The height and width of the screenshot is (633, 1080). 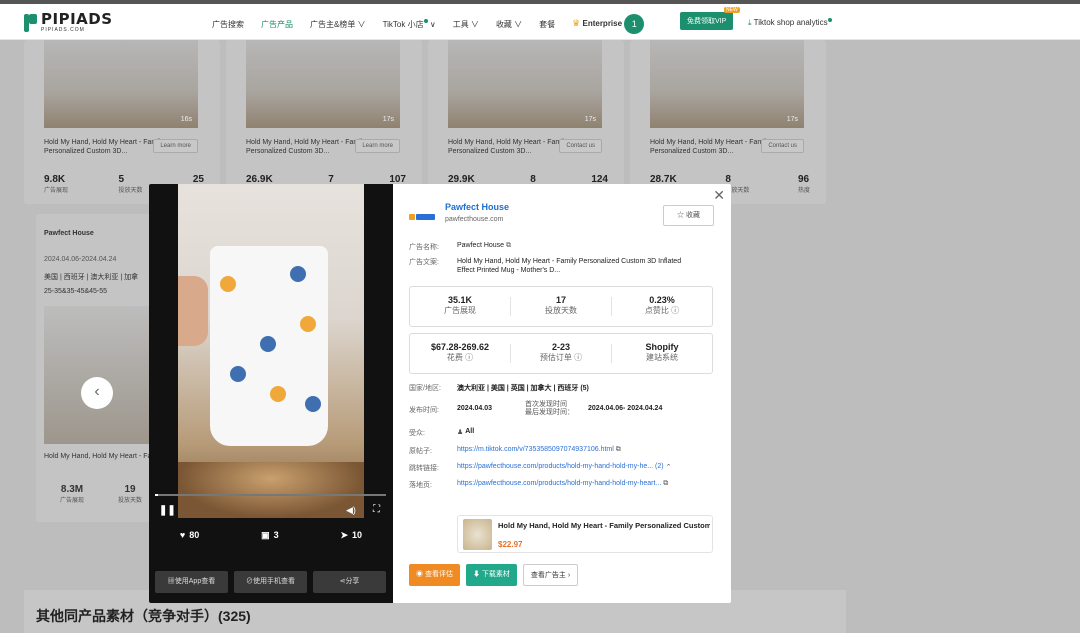 What do you see at coordinates (509, 24) in the screenshot?
I see `nav-favorites: 收藏 ∨` at bounding box center [509, 24].